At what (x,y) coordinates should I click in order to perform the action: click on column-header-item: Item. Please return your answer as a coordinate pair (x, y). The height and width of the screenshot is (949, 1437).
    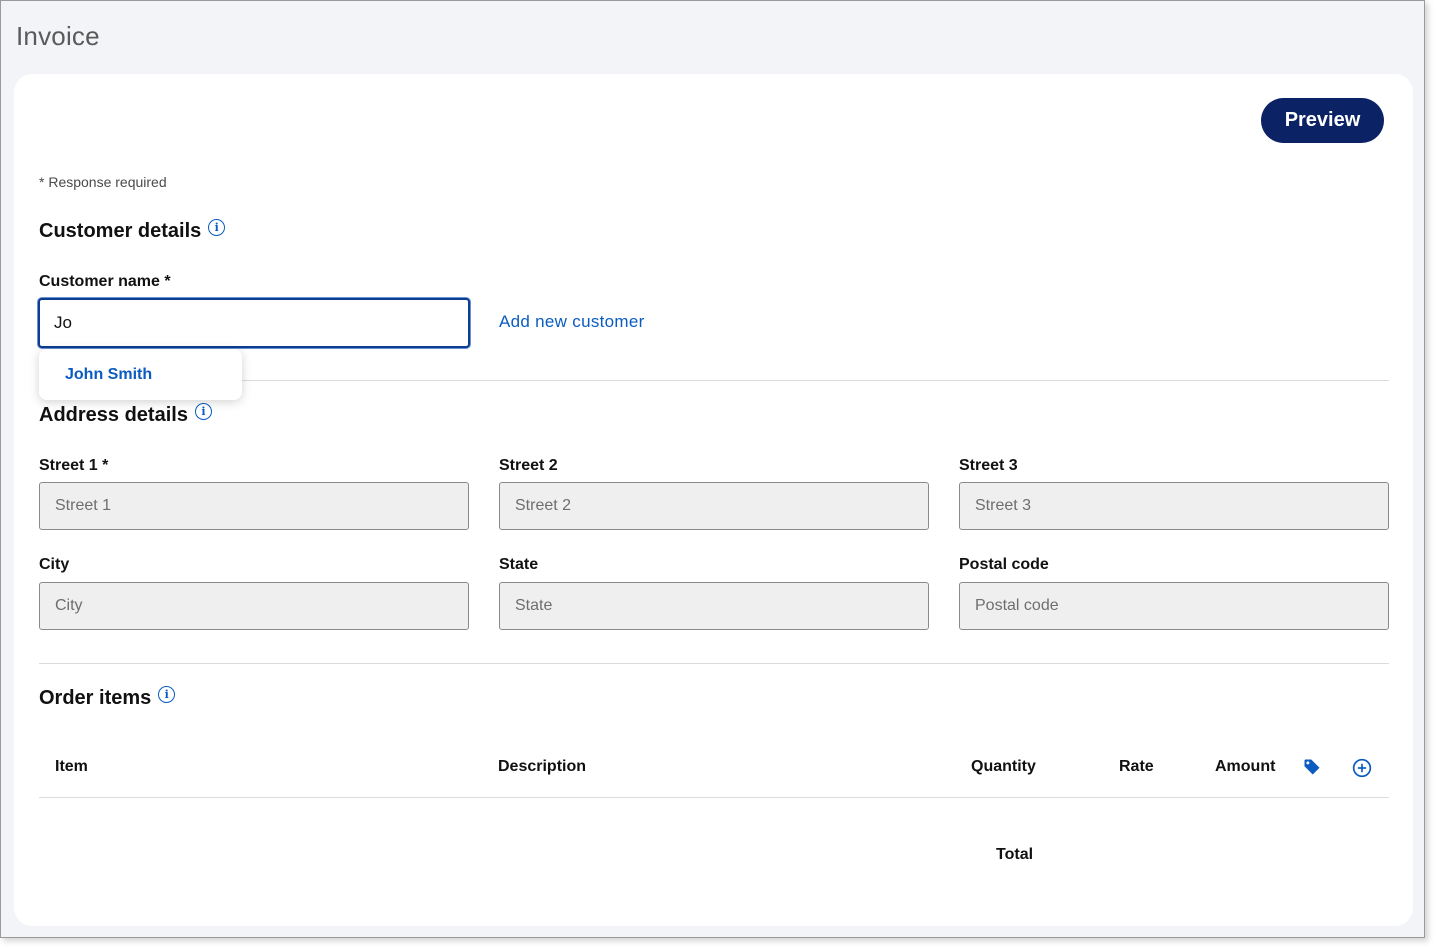
    Looking at the image, I should click on (71, 766).